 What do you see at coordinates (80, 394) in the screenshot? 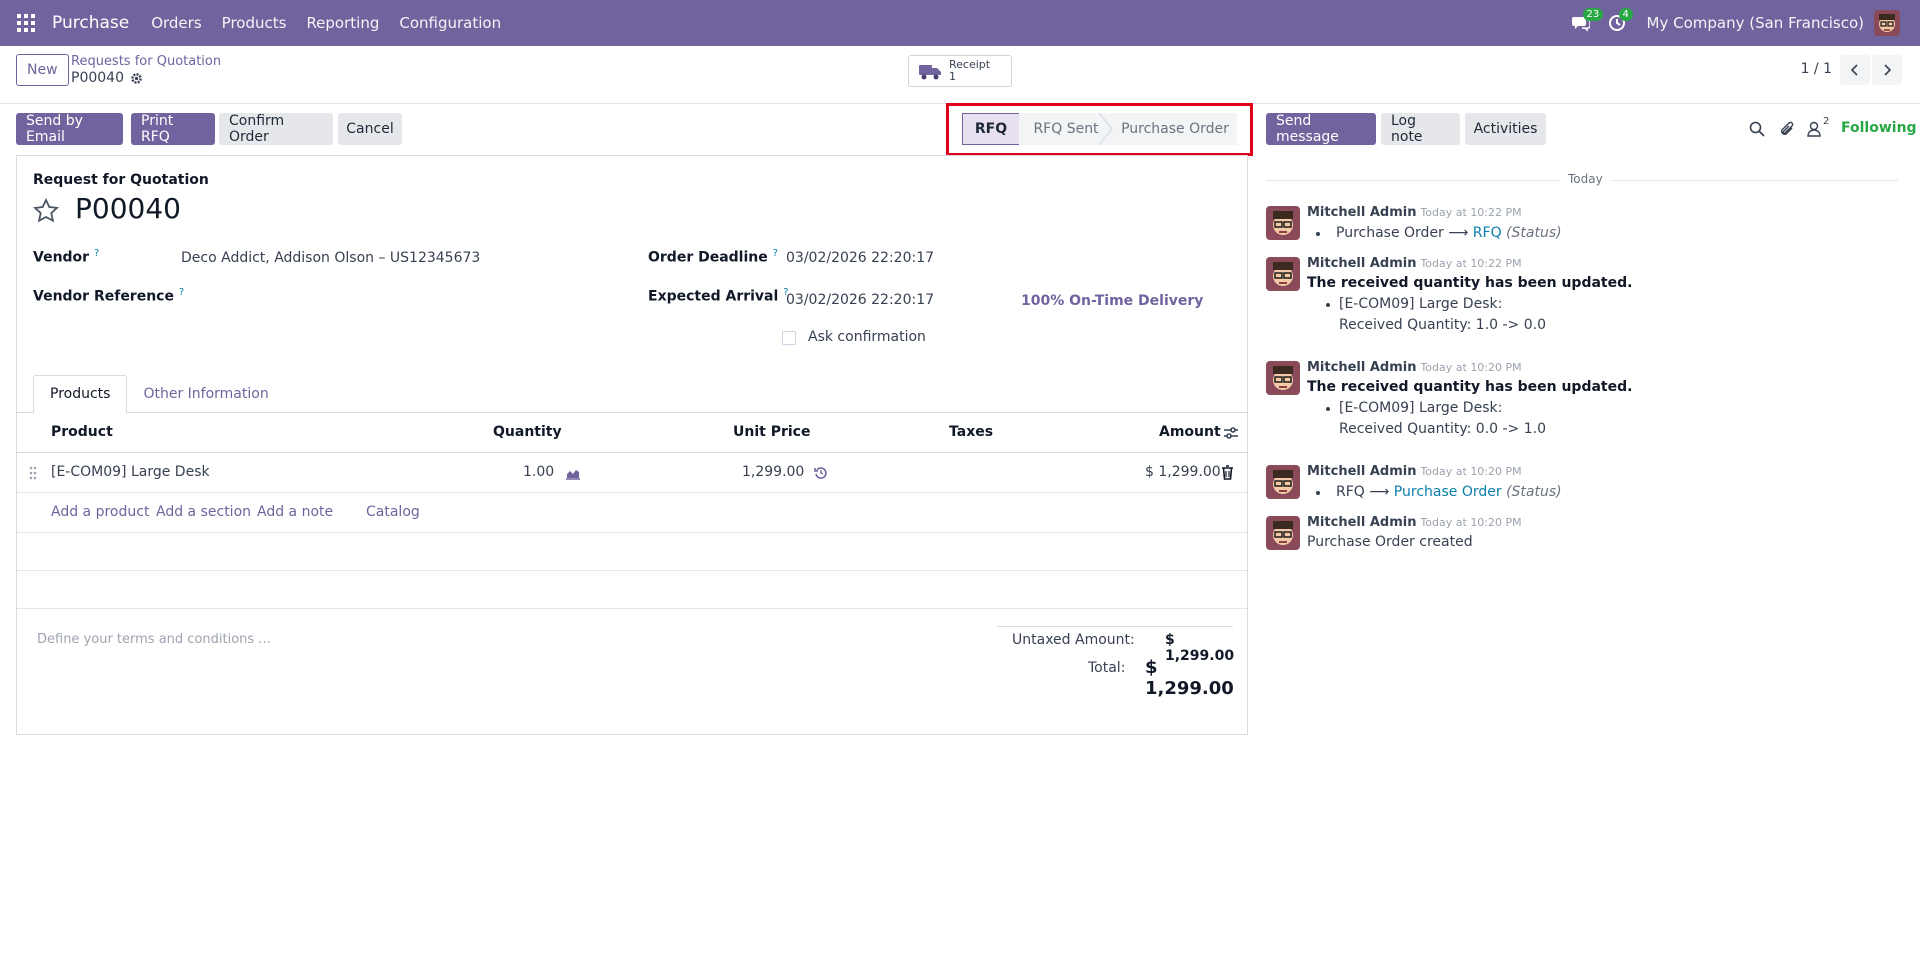
I see `tab-products: Products` at bounding box center [80, 394].